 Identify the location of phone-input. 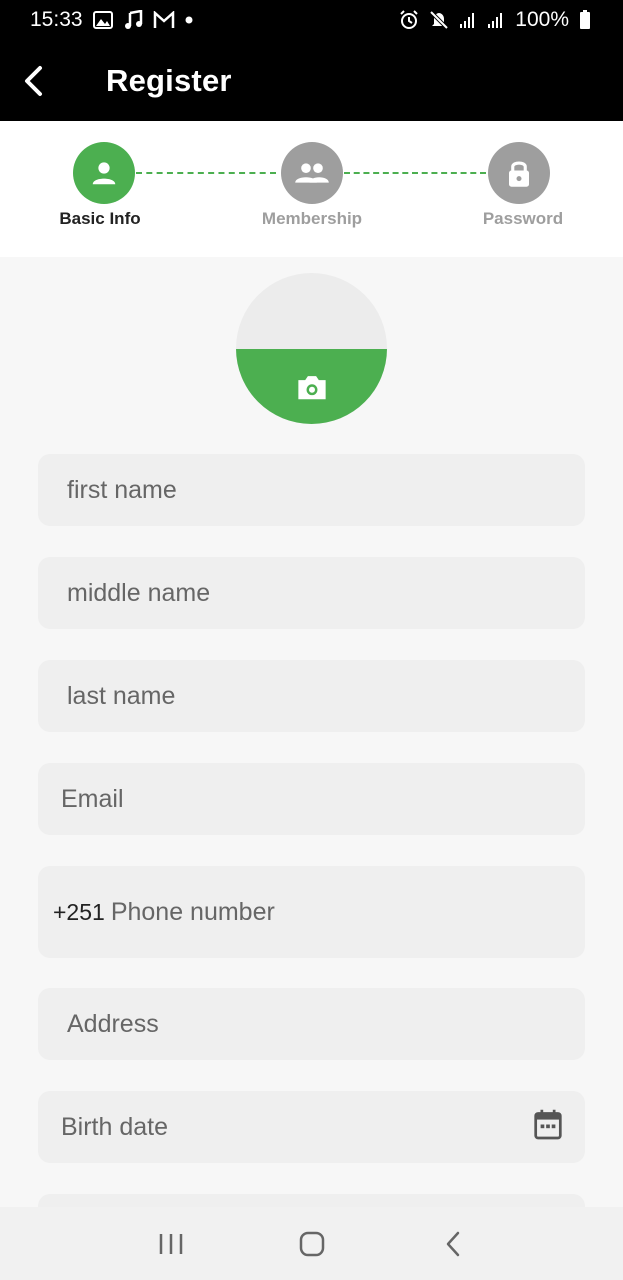
(347, 912).